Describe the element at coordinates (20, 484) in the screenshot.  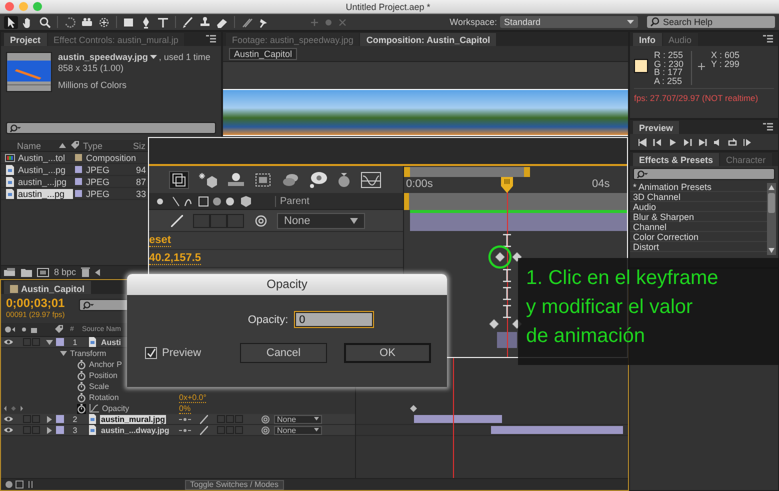
I see `comp-mini-flowchart-icon` at that location.